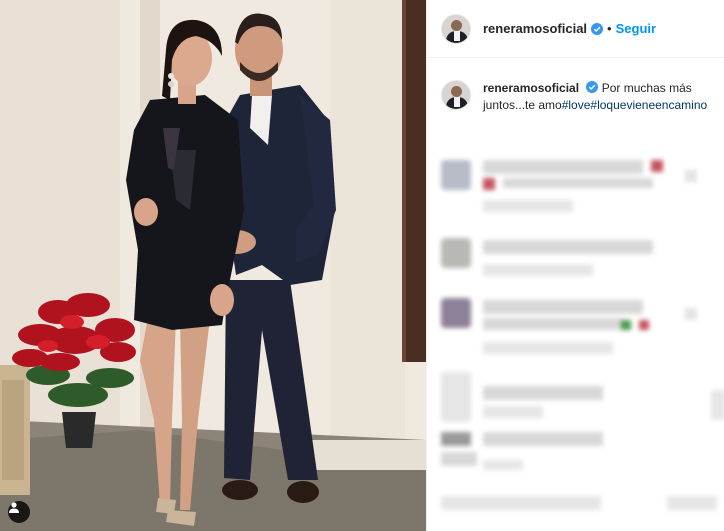  I want to click on hashtag-love: #love, so click(576, 105).